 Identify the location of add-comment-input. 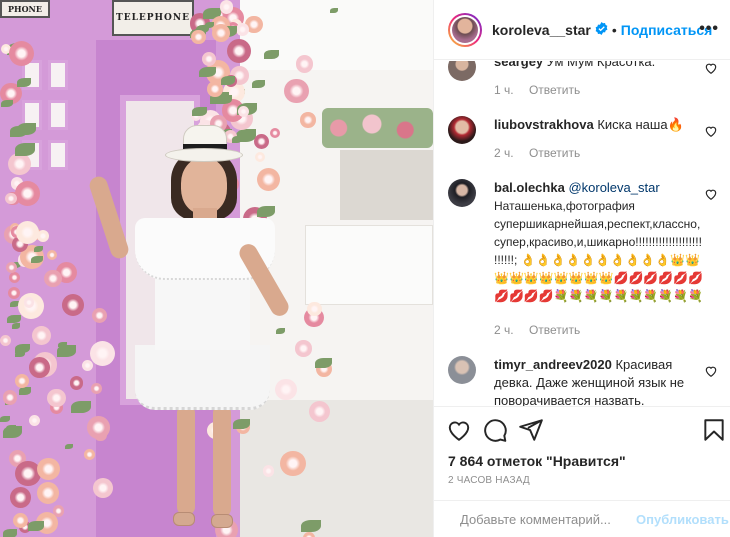
(548, 519).